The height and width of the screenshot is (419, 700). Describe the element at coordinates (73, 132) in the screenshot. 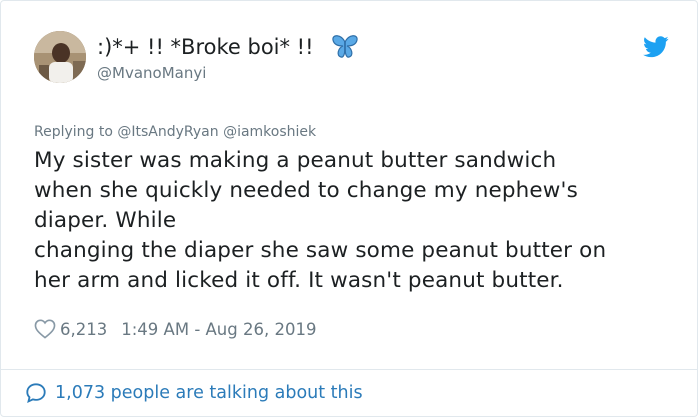

I see `replying-prefix: Replying to` at that location.